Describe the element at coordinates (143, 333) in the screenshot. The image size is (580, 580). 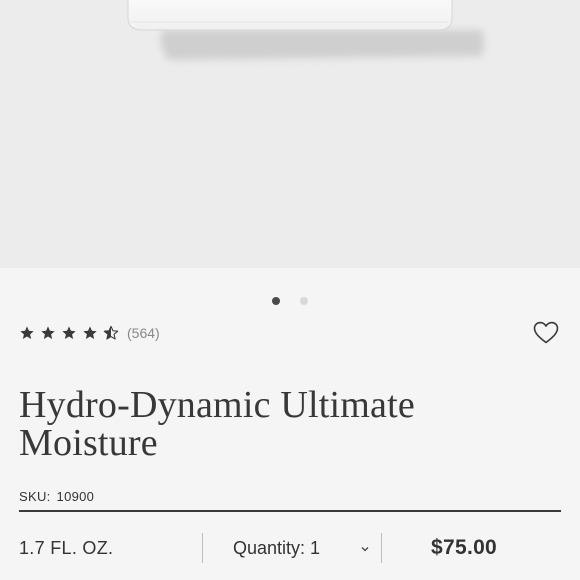
I see `review-count: (564)` at that location.